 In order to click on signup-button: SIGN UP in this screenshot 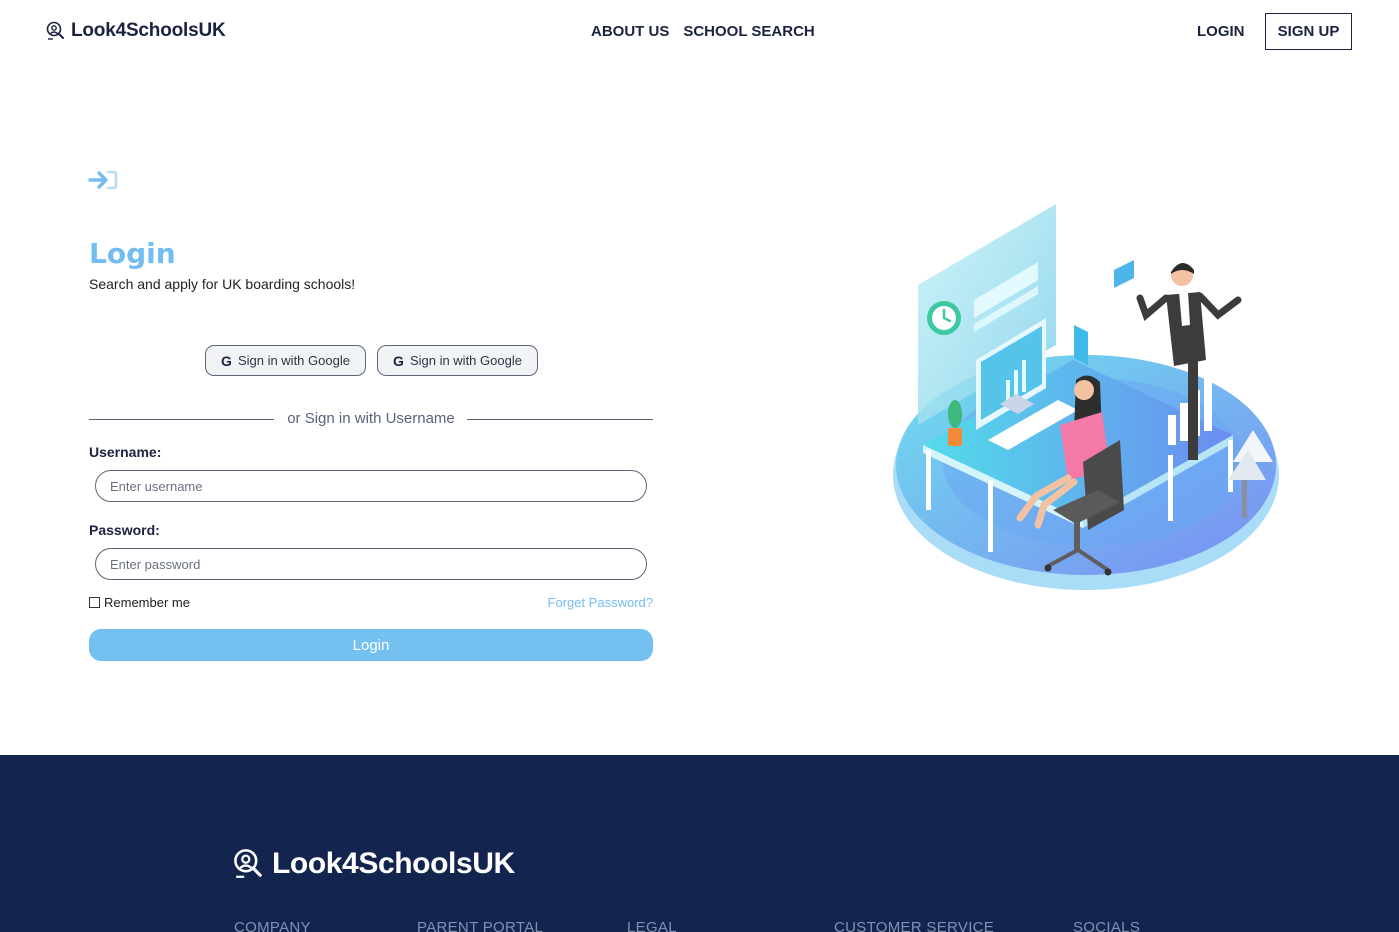, I will do `click(1308, 31)`.